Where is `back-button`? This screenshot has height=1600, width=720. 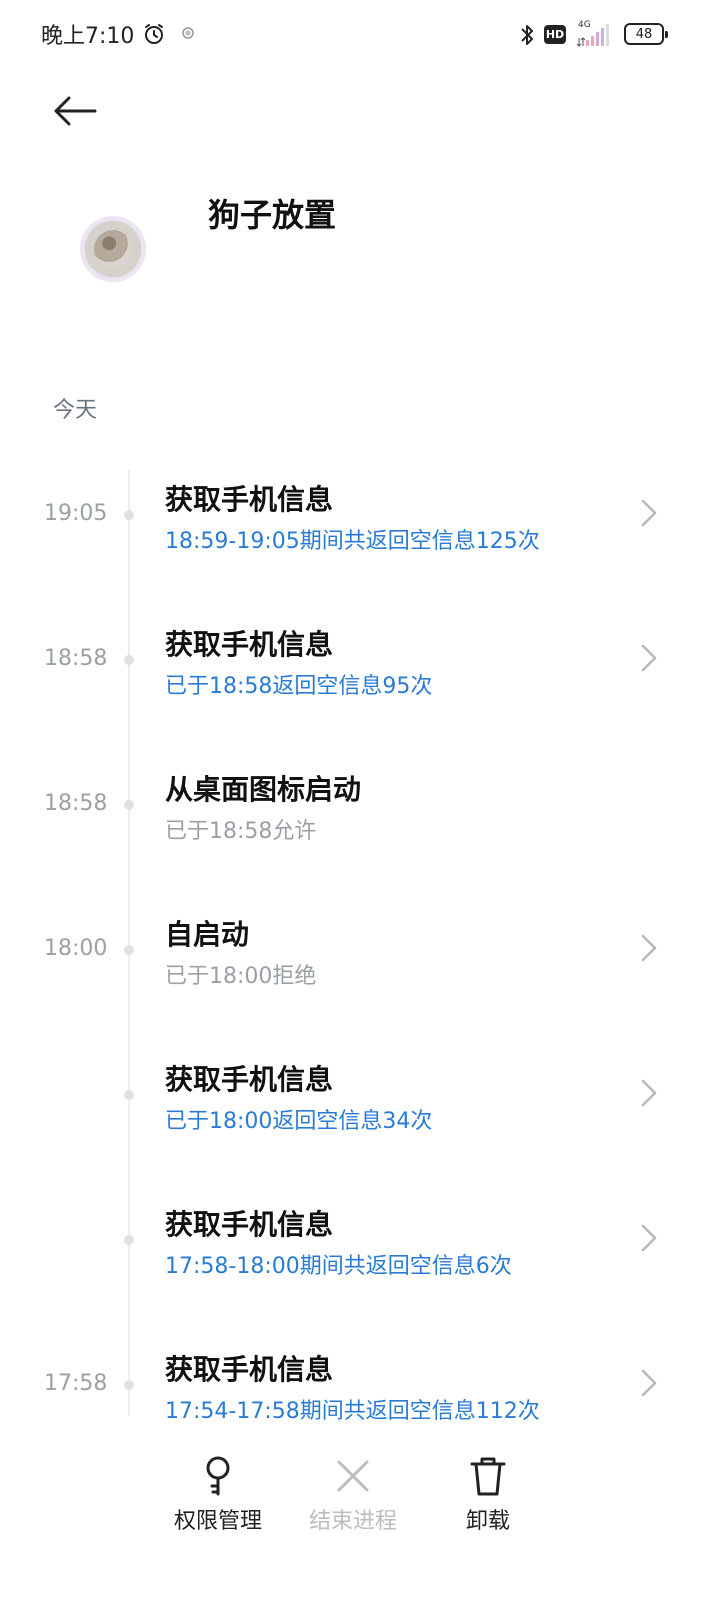 back-button is located at coordinates (75, 111).